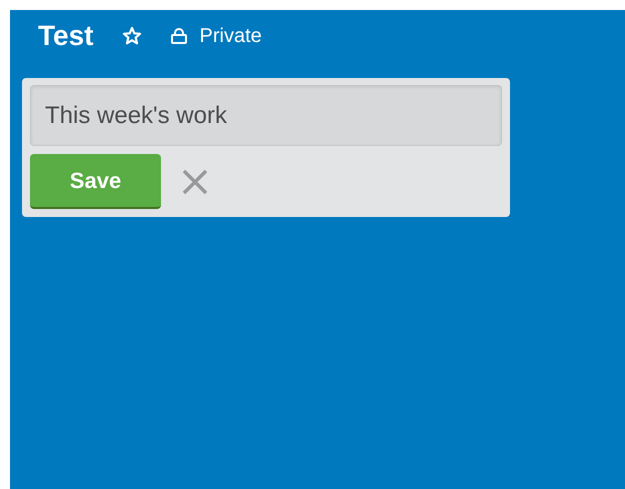 The image size is (625, 489). Describe the element at coordinates (132, 36) in the screenshot. I see `star-icon` at that location.